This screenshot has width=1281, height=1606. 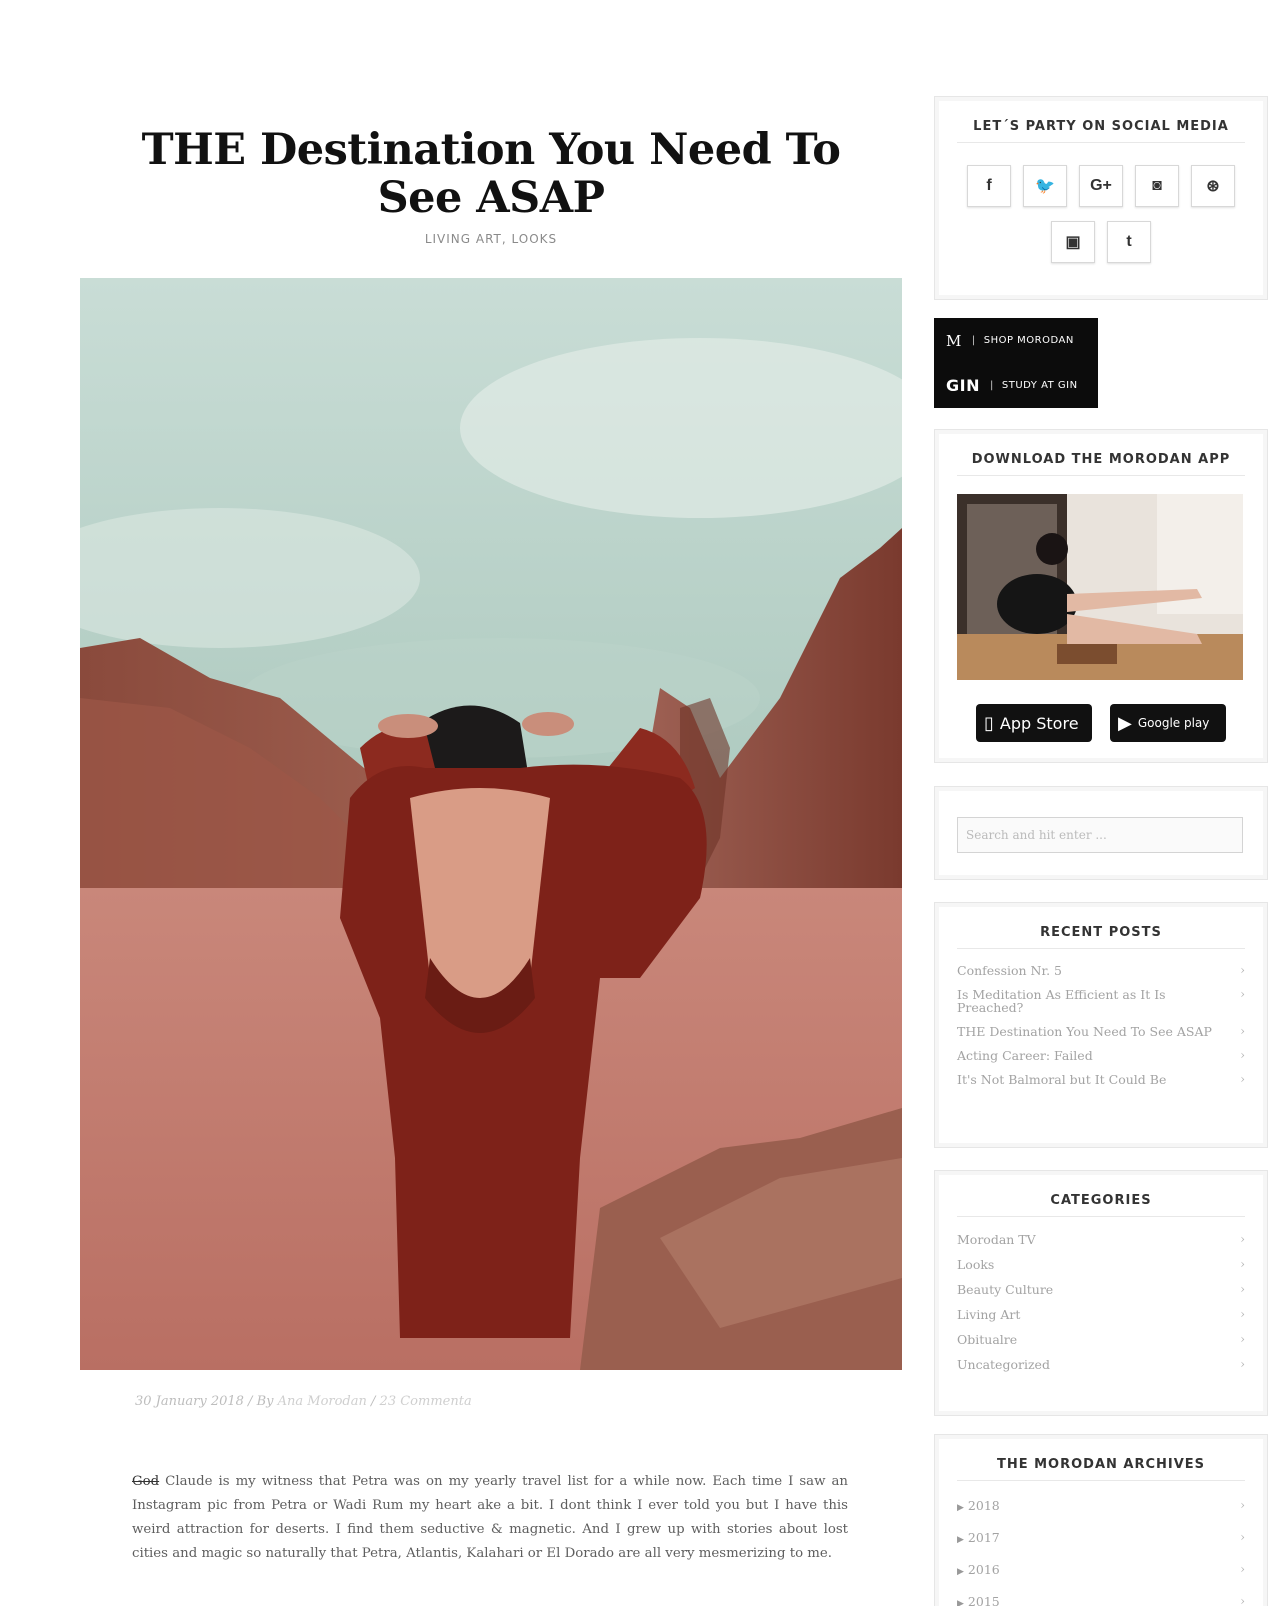 What do you see at coordinates (426, 1401) in the screenshot?
I see `post-comments-link: 23 Commenta` at bounding box center [426, 1401].